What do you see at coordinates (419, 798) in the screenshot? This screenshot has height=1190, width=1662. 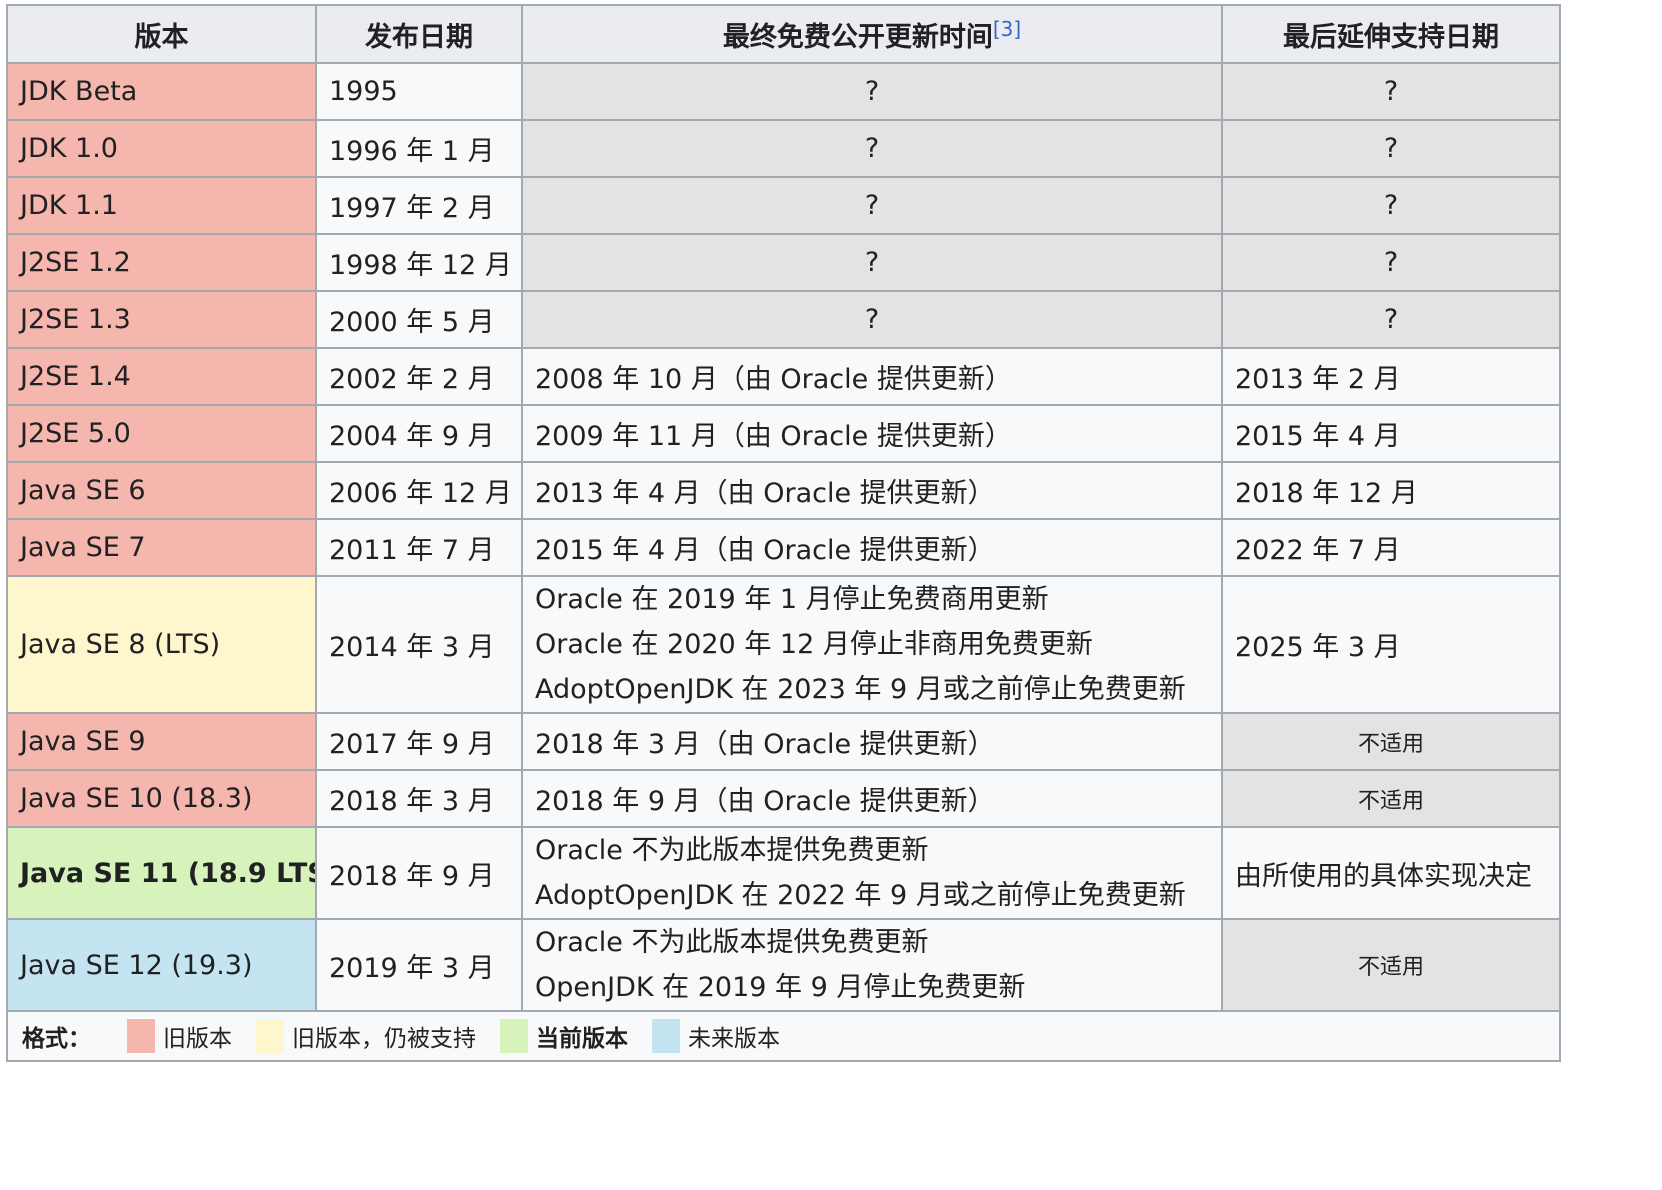 I see `release-date-cell: 2018 年 3 月` at bounding box center [419, 798].